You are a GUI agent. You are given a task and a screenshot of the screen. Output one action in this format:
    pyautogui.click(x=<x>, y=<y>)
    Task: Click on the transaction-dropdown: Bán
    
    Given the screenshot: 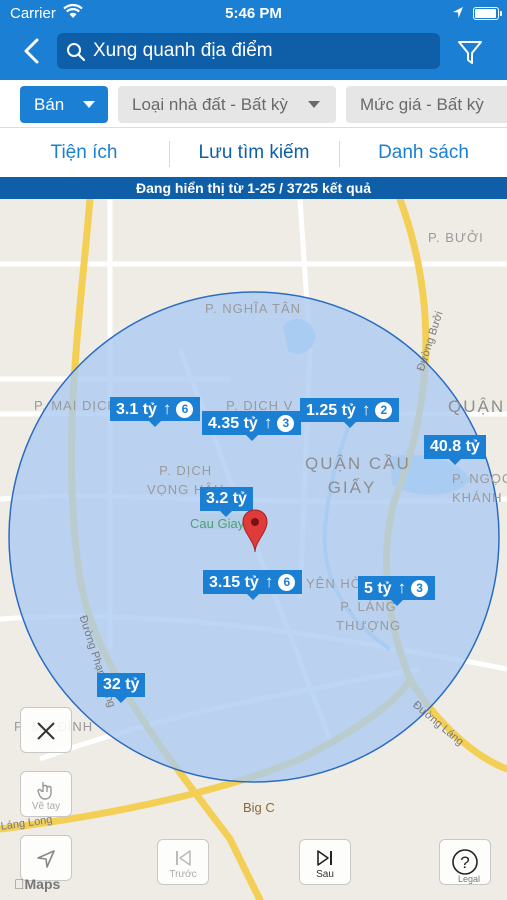 What is the action you would take?
    pyautogui.click(x=64, y=104)
    